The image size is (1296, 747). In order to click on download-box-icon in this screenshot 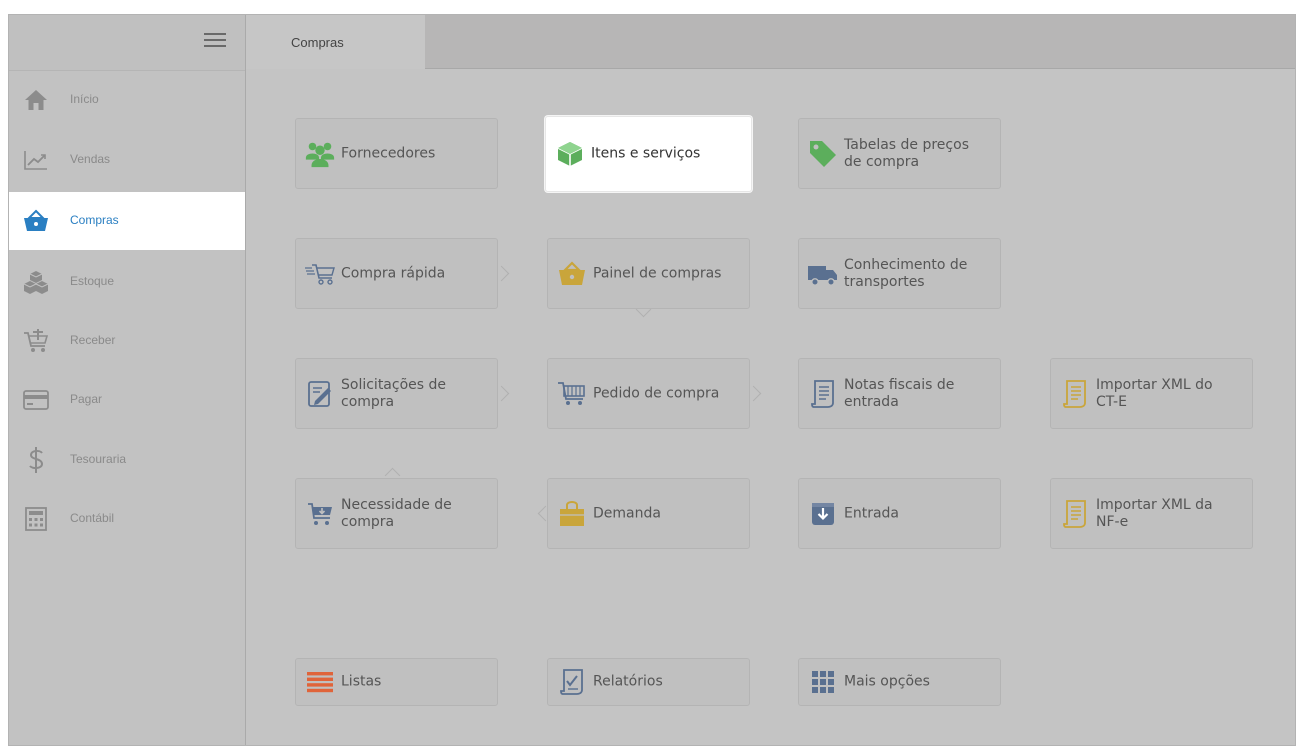, I will do `click(823, 514)`.